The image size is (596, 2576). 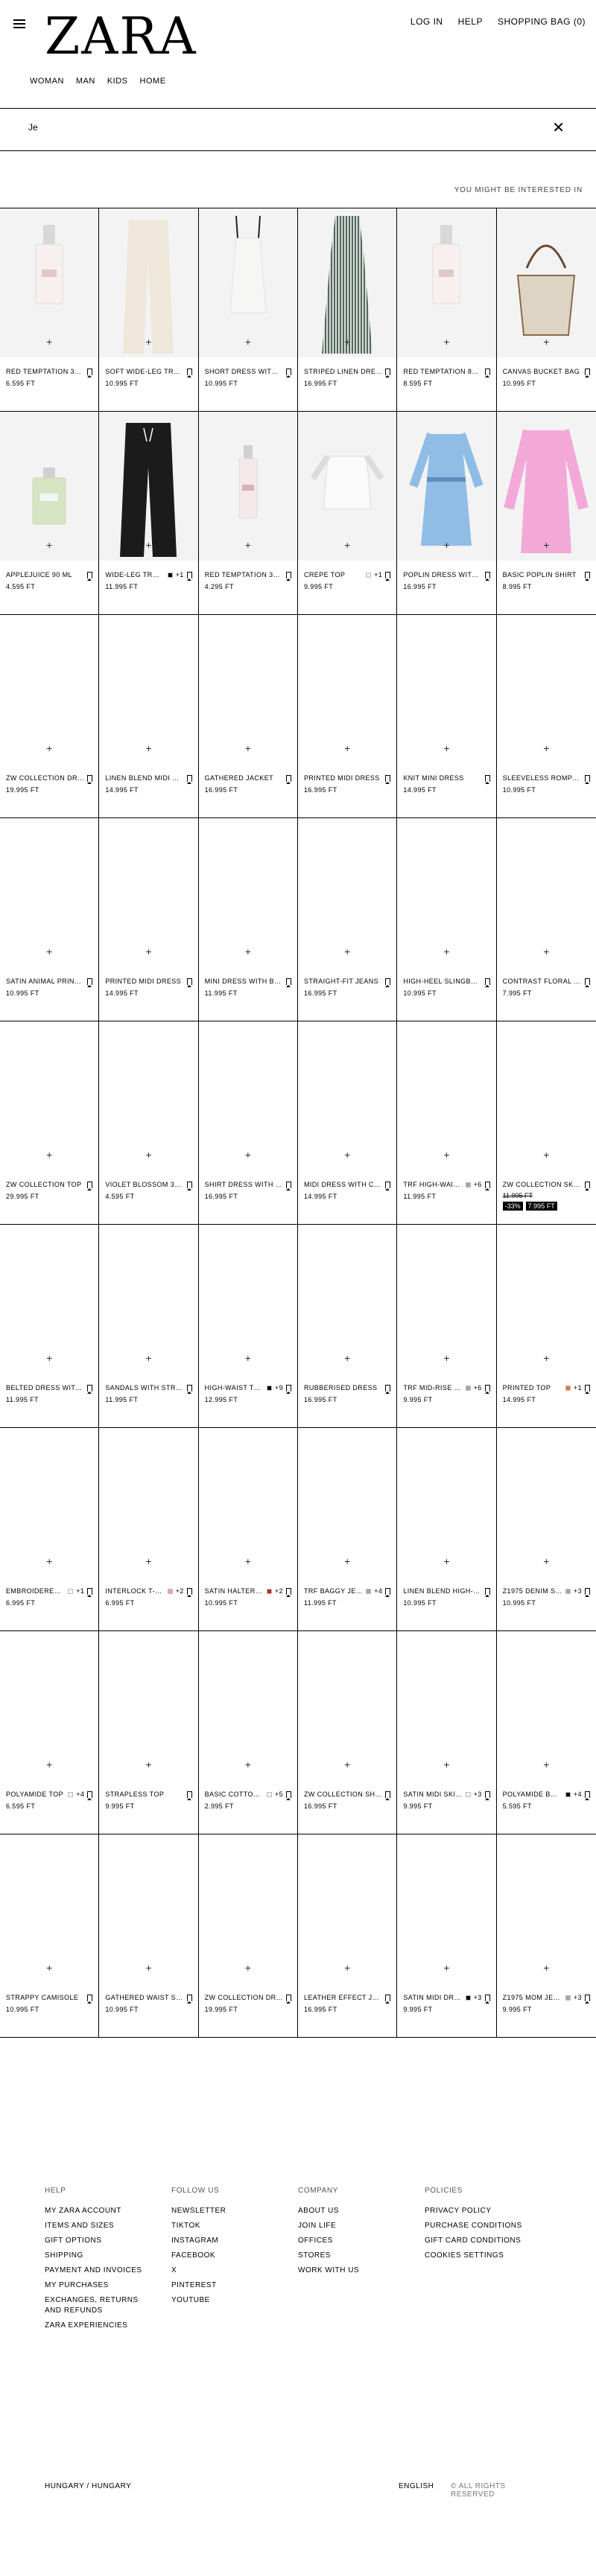 I want to click on footer-link: WORK WITH US, so click(x=361, y=2270).